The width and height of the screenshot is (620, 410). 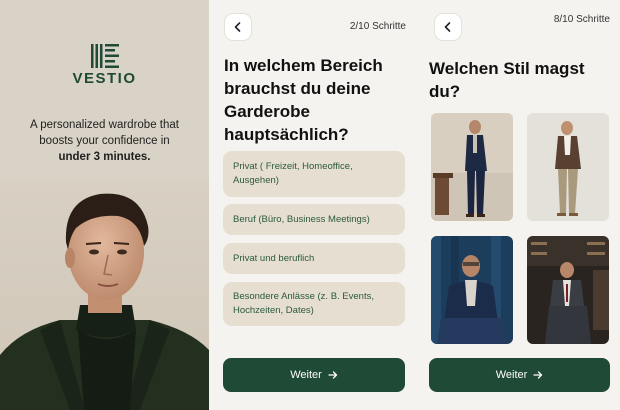 I want to click on option-label: Privat und beruflich, so click(x=274, y=258).